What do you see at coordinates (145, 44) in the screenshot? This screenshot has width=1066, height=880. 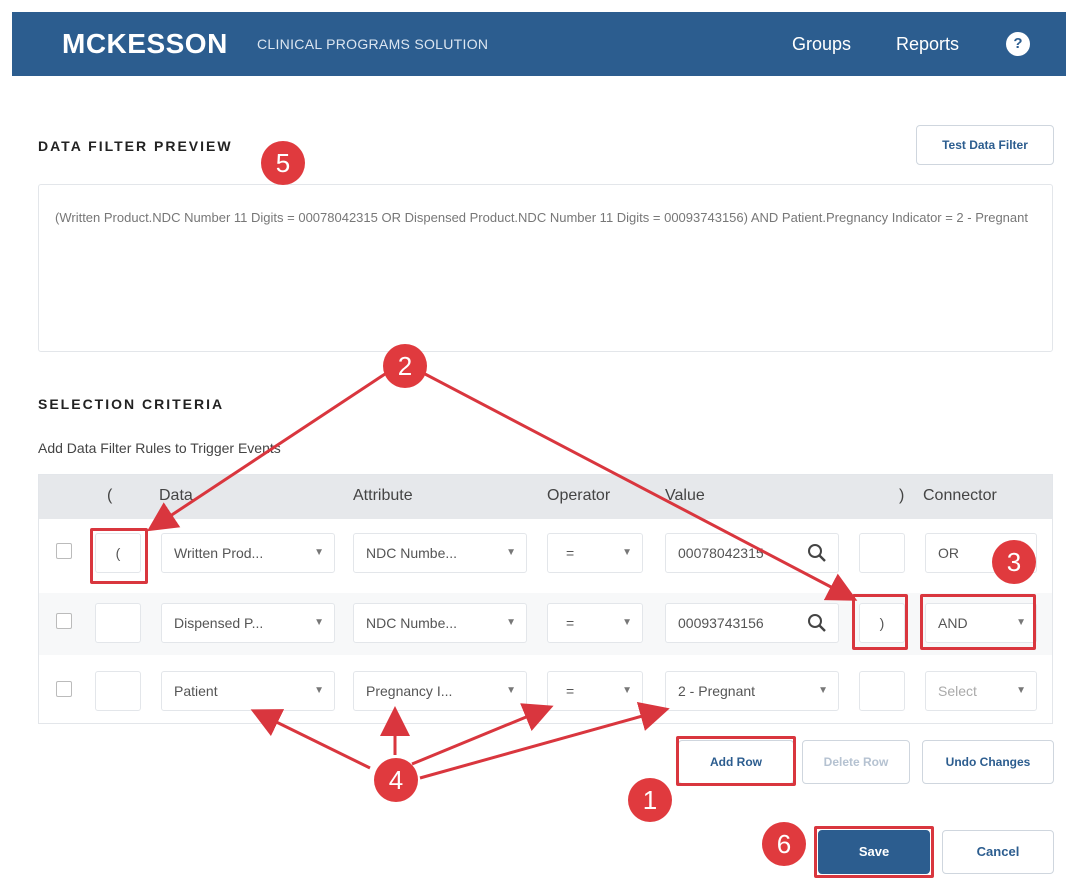 I see `mckesson-logo: MCKESSON` at bounding box center [145, 44].